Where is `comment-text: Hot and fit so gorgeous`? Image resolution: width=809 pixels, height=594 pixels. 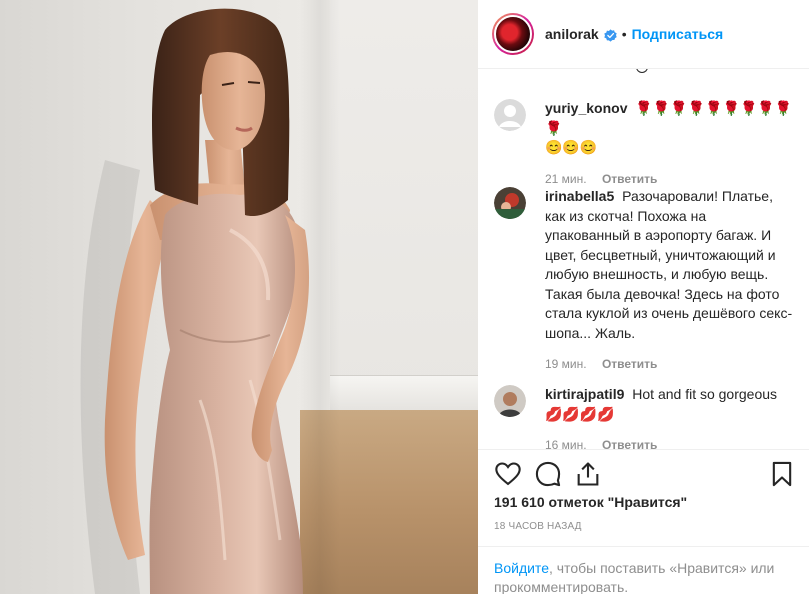 comment-text: Hot and fit so gorgeous is located at coordinates (705, 394).